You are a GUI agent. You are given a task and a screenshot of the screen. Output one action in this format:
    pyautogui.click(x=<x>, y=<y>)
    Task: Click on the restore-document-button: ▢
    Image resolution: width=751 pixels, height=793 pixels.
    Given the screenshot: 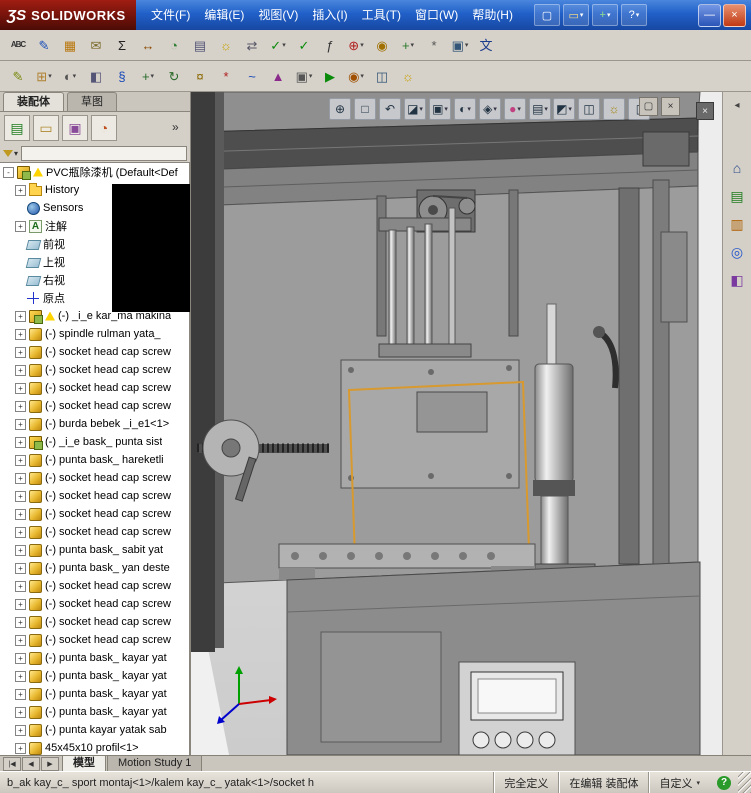 What is the action you would take?
    pyautogui.click(x=648, y=106)
    